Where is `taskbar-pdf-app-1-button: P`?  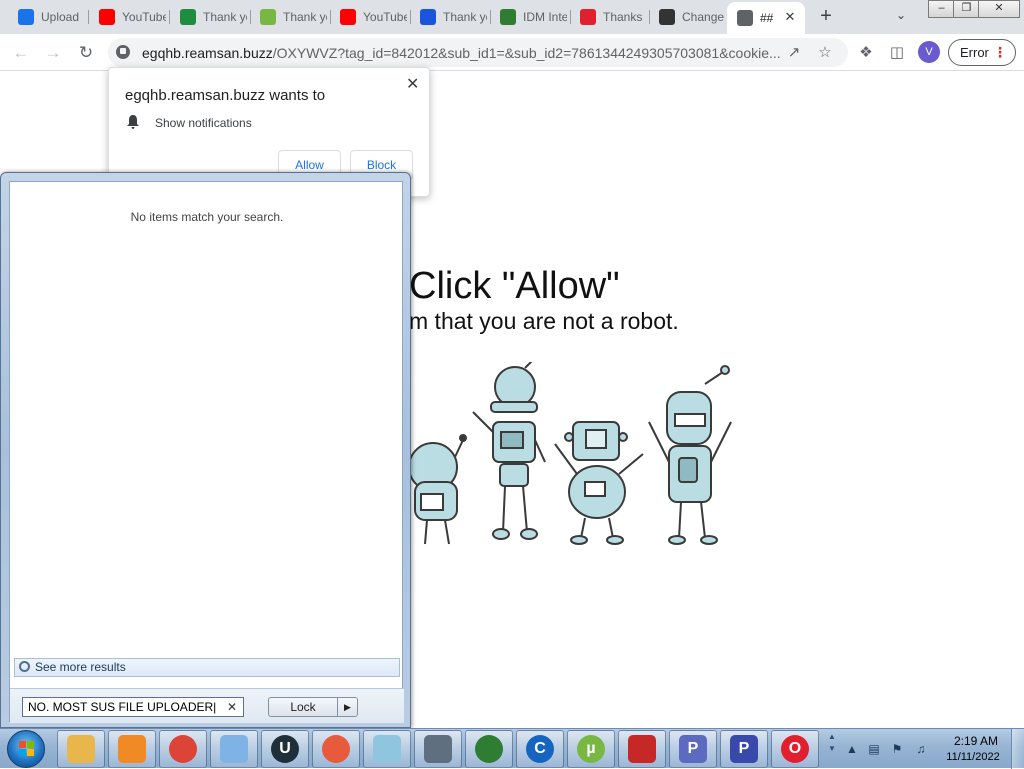 taskbar-pdf-app-1-button: P is located at coordinates (693, 749).